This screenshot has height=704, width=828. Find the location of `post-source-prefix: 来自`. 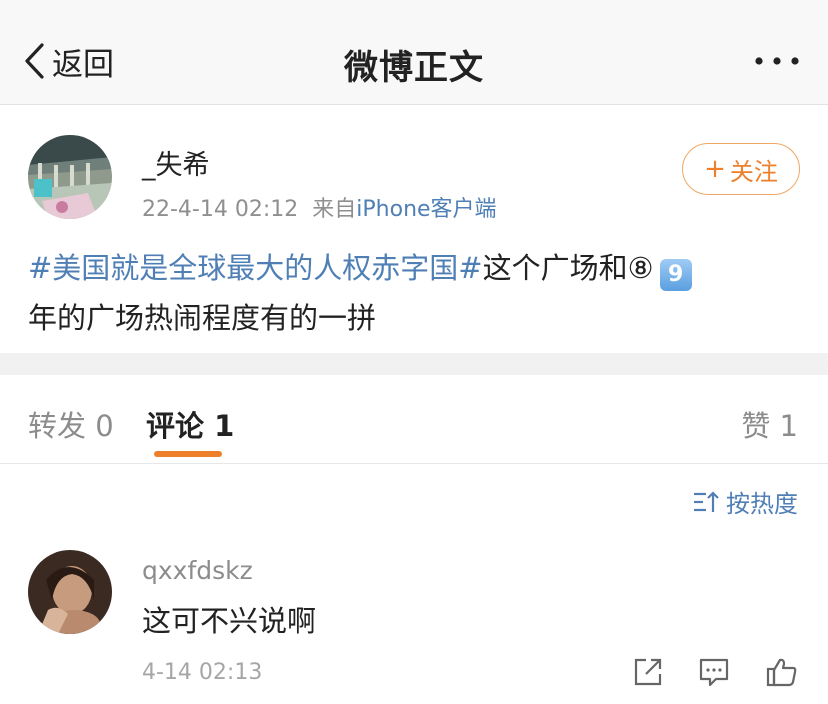

post-source-prefix: 来自 is located at coordinates (334, 209).